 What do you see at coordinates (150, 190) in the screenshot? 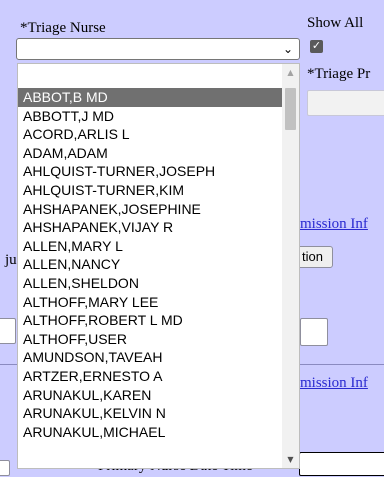
I see `nurse-option: AHLQUIST-TURNER,KIM` at bounding box center [150, 190].